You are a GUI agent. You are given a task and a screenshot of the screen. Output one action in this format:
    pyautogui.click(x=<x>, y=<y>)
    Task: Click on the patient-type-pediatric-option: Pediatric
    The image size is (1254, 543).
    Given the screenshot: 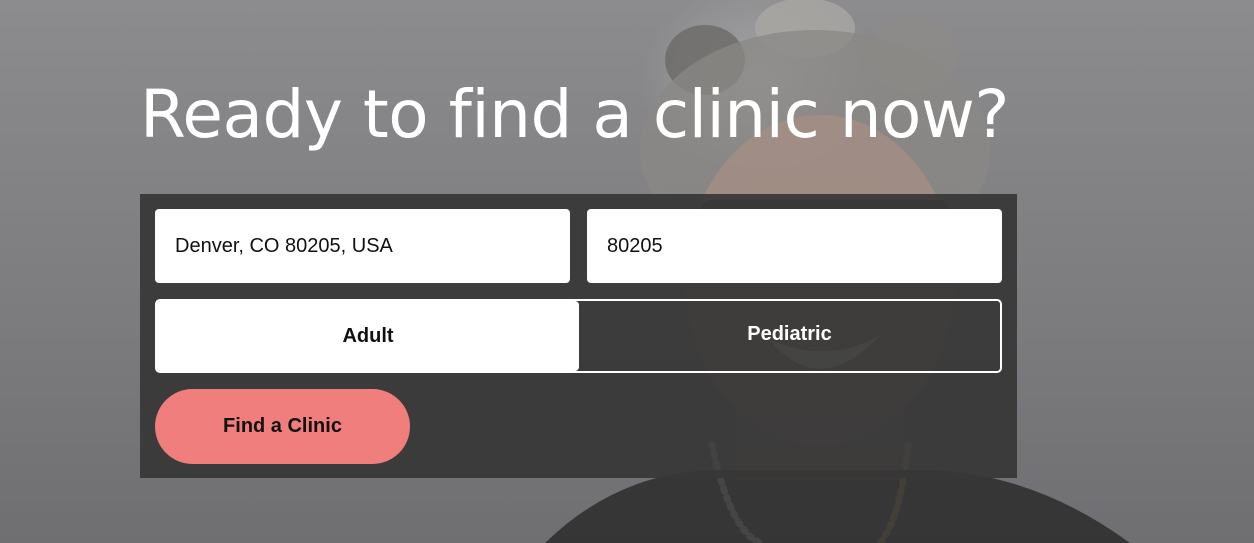 What is the action you would take?
    pyautogui.click(x=789, y=336)
    